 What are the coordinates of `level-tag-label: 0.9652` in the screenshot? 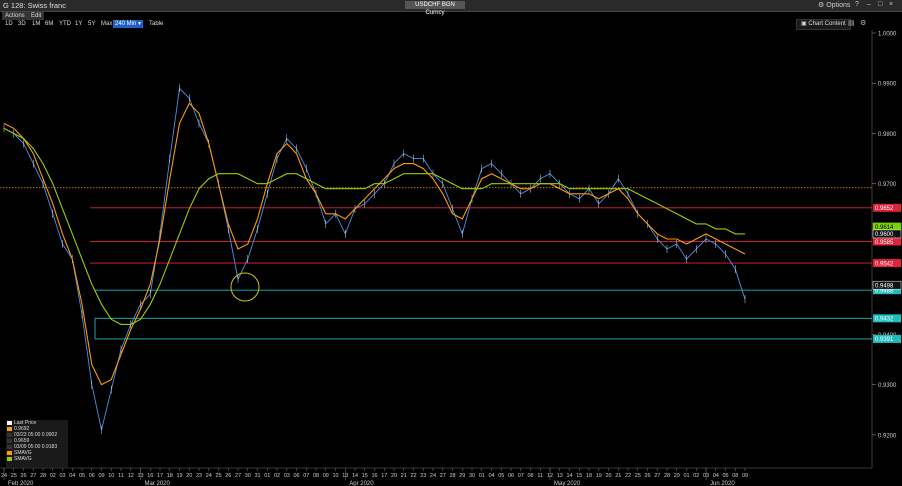 It's located at (884, 209).